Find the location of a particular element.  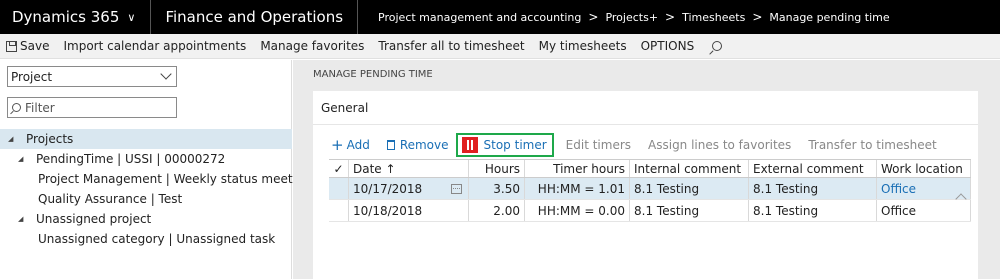

timer-hours-cell: HH:MM = 0.00 is located at coordinates (577, 210).